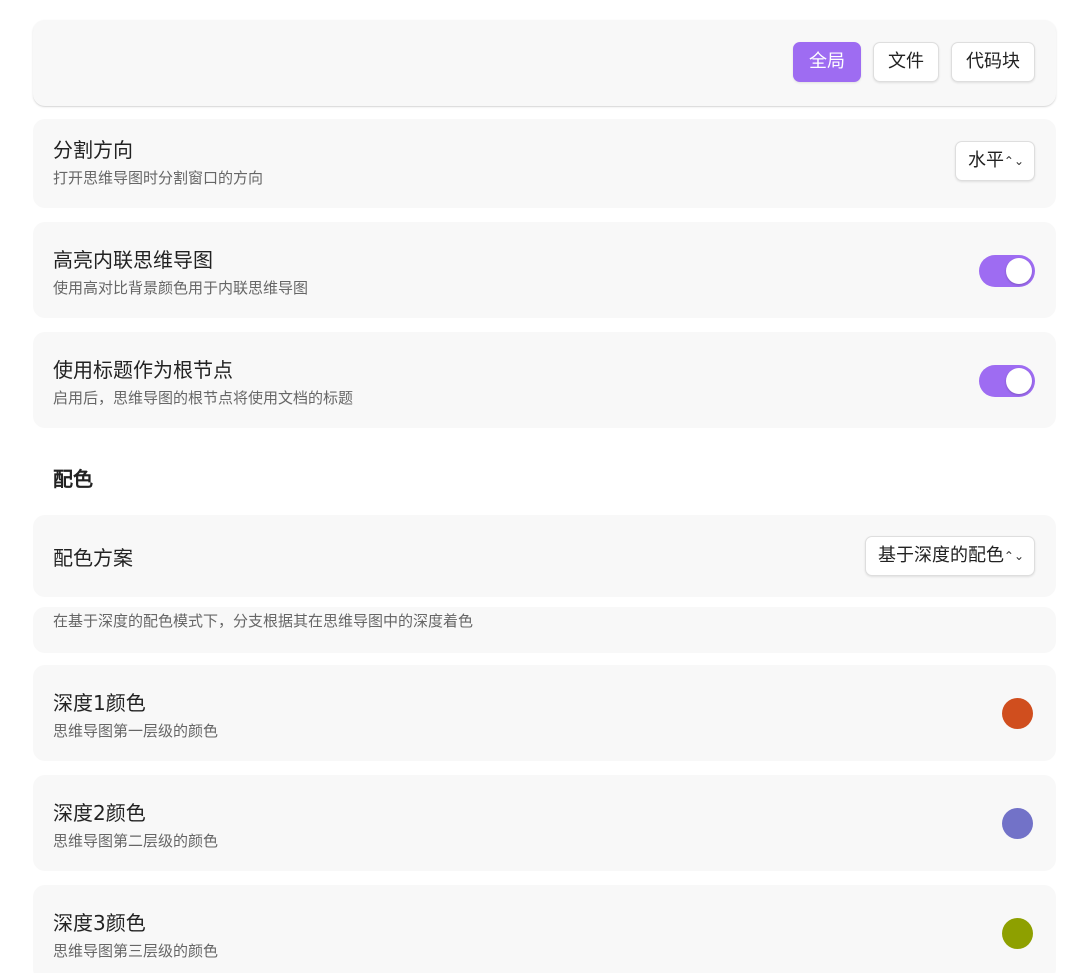 This screenshot has width=1080, height=973. What do you see at coordinates (133, 260) in the screenshot?
I see `setting-title: 高亮内联思维导图` at bounding box center [133, 260].